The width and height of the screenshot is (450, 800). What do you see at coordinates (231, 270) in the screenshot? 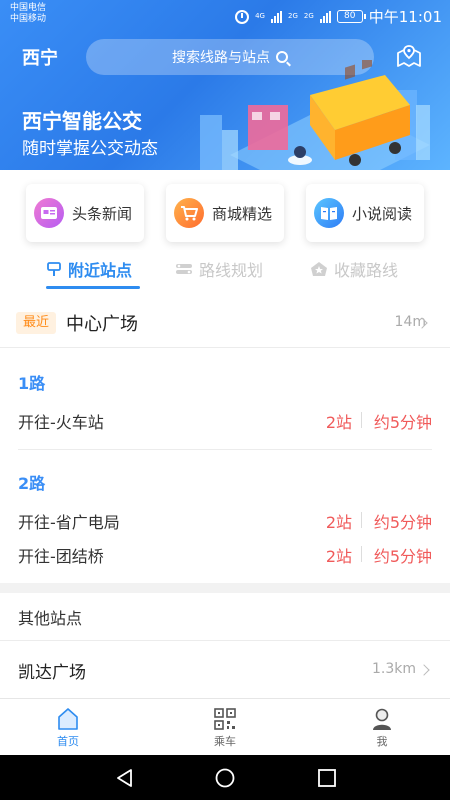
I see `tab-label: 路线规划` at bounding box center [231, 270].